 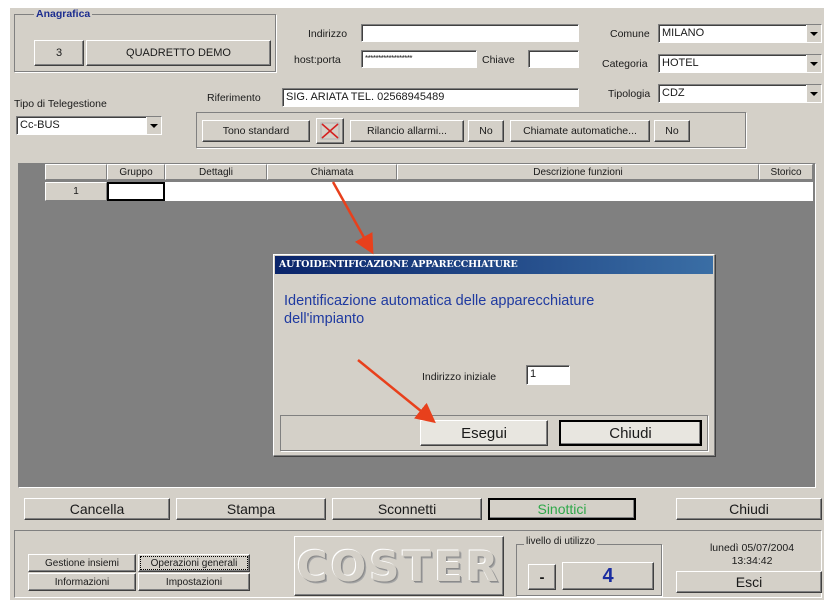 I want to click on esegui-label: Esegui, so click(x=484, y=433).